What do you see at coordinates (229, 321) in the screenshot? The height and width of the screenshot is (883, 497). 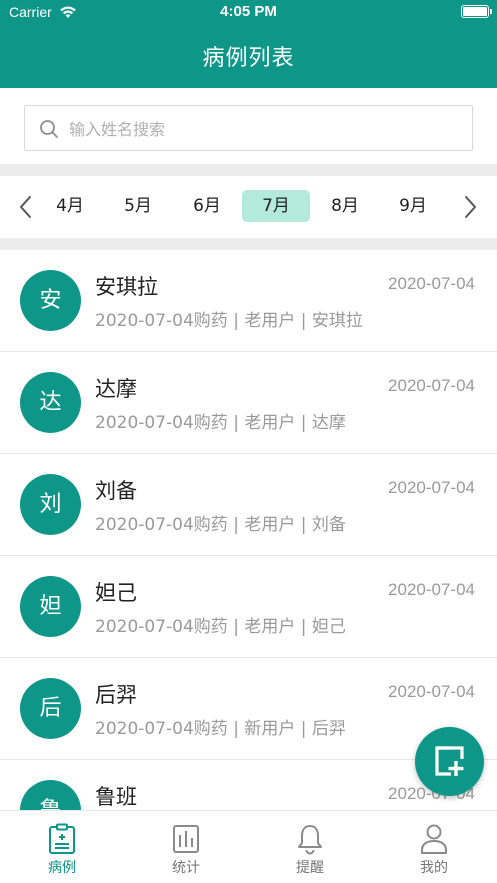 I see `record-detail: 2020-07-04购药 | 老用户 | 安琪拉` at bounding box center [229, 321].